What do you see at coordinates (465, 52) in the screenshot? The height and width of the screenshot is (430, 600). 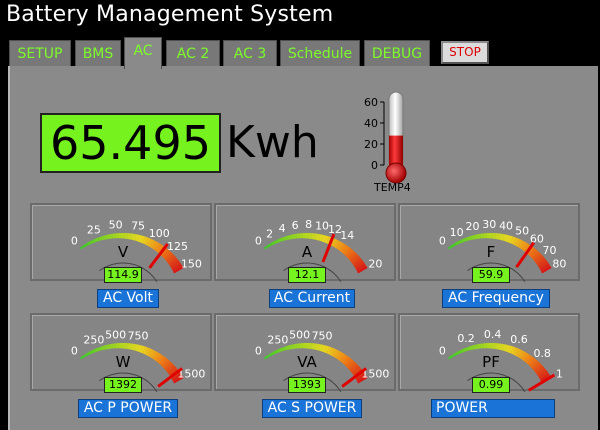 I see `stop-button: STOP` at bounding box center [465, 52].